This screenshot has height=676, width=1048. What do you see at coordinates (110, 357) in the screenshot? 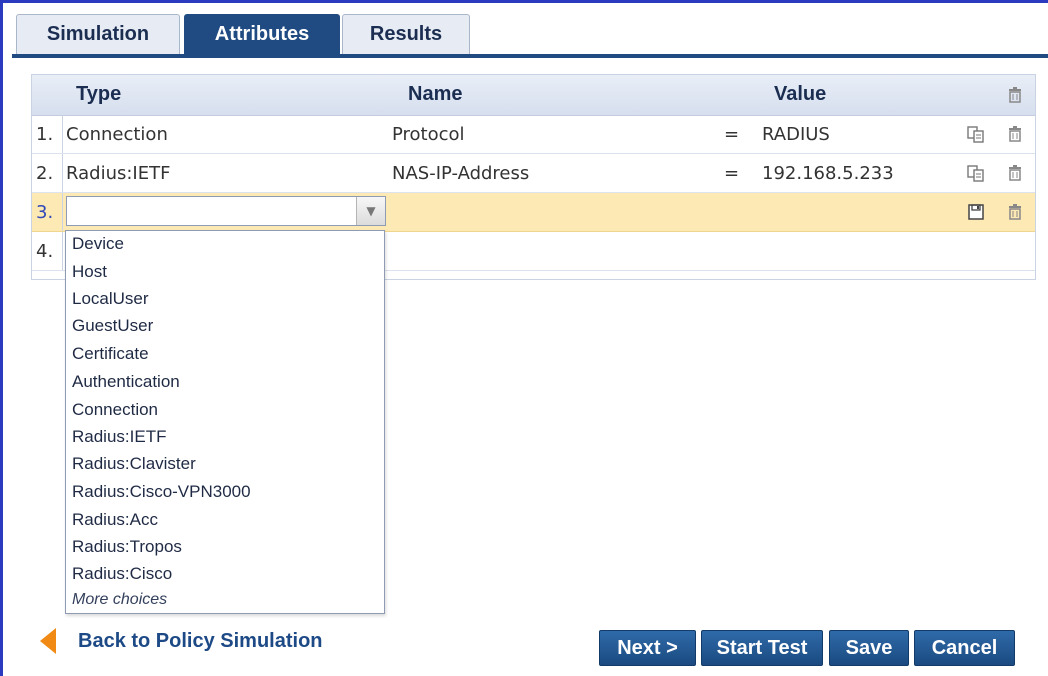
I see `dropdown-option: Certificate` at bounding box center [110, 357].